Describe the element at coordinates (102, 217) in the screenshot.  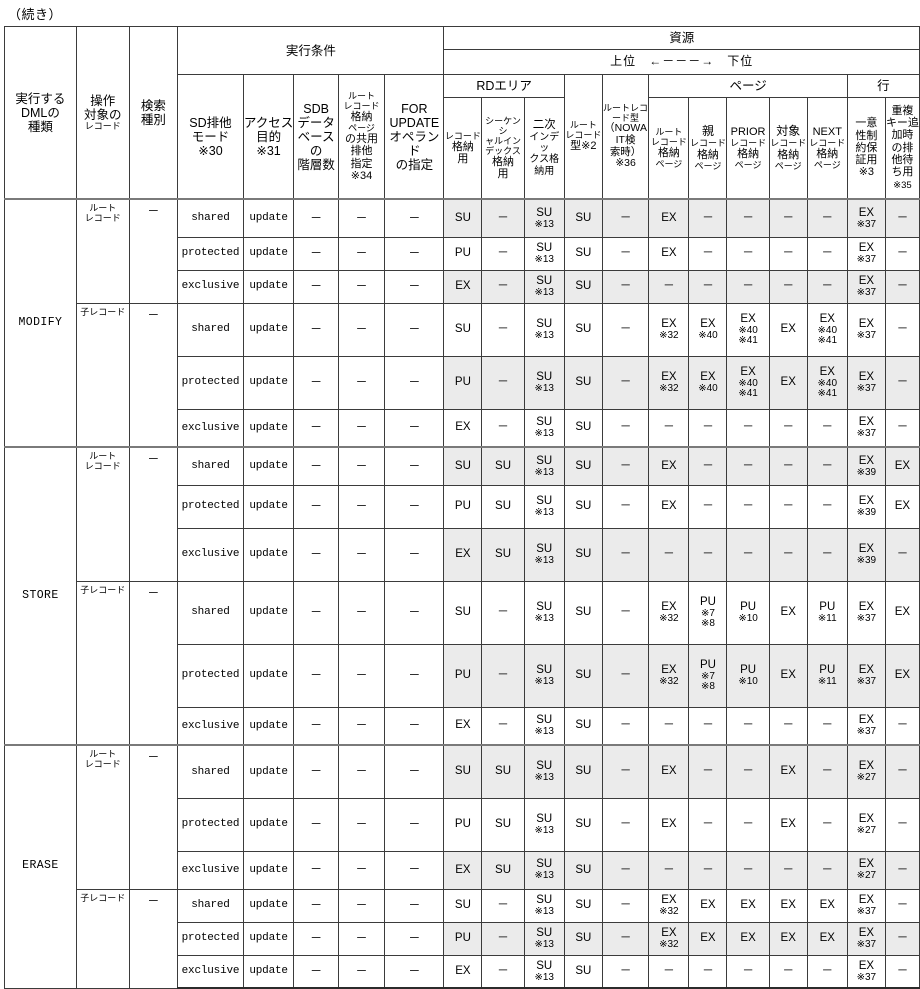
I see `cell-target-line2: レコード` at that location.